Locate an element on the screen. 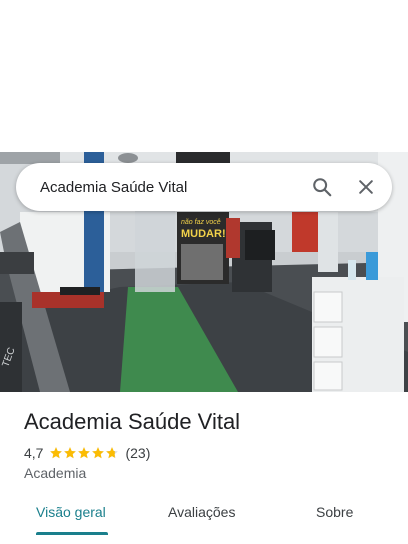 Image resolution: width=408 pixels, height=544 pixels. poster-small-text: não faz você is located at coordinates (201, 222).